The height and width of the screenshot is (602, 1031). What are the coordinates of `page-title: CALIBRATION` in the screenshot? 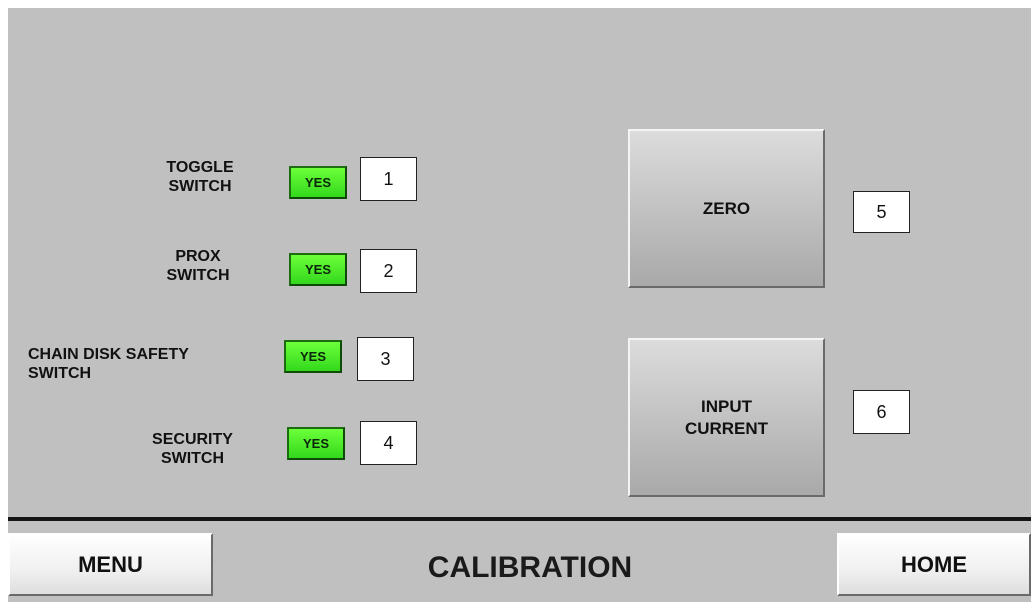 It's located at (530, 567).